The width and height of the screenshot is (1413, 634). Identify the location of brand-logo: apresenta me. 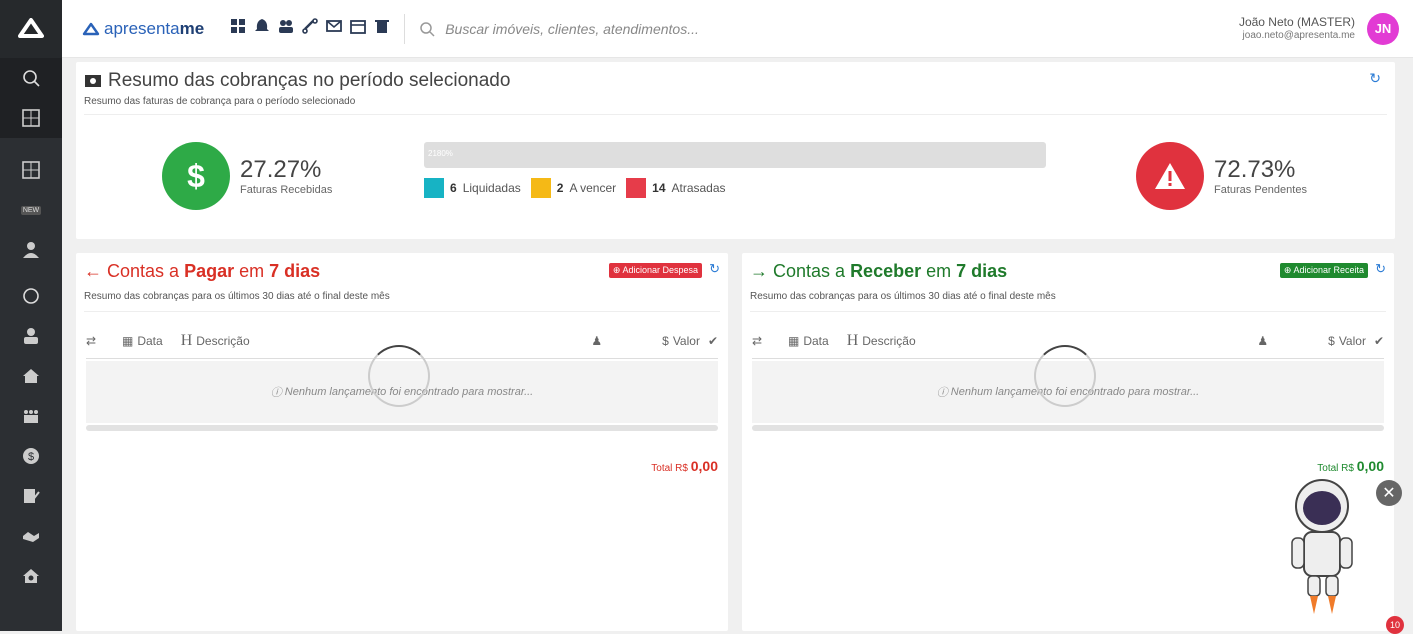
(143, 29).